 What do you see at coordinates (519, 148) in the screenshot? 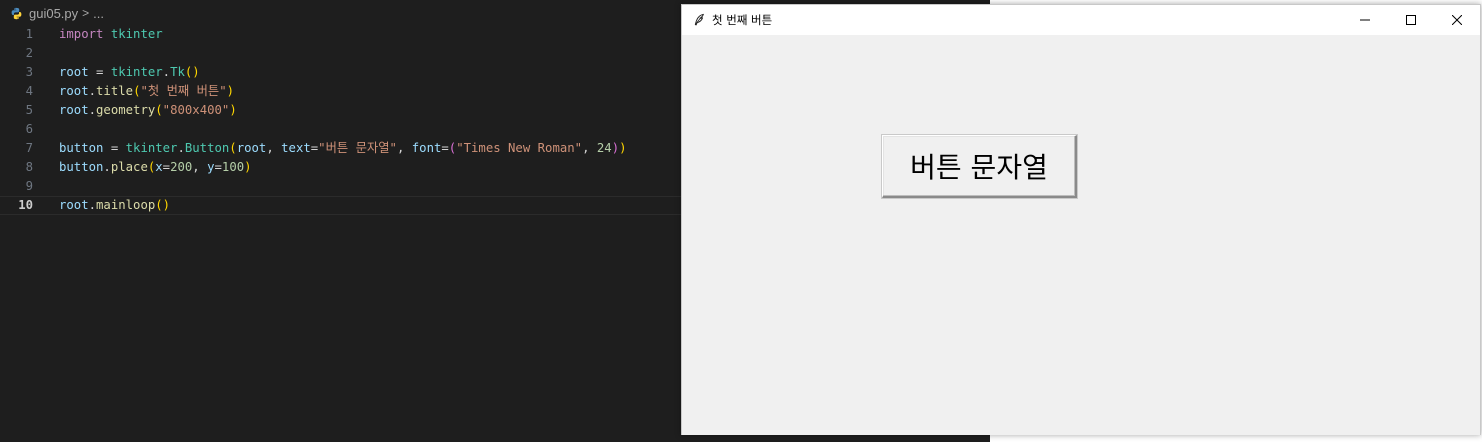
I see `code-token: "Times New Roman"` at bounding box center [519, 148].